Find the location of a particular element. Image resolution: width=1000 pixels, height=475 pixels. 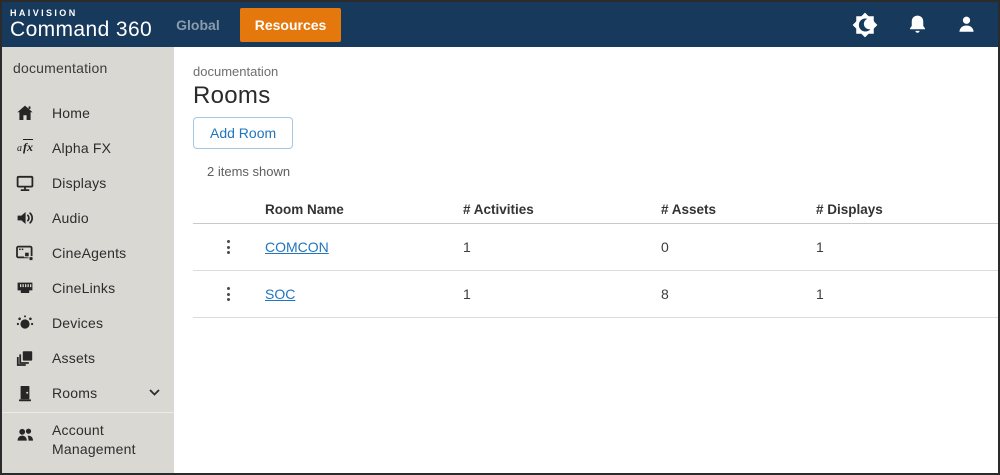

notifications-bell-icon is located at coordinates (917, 24).